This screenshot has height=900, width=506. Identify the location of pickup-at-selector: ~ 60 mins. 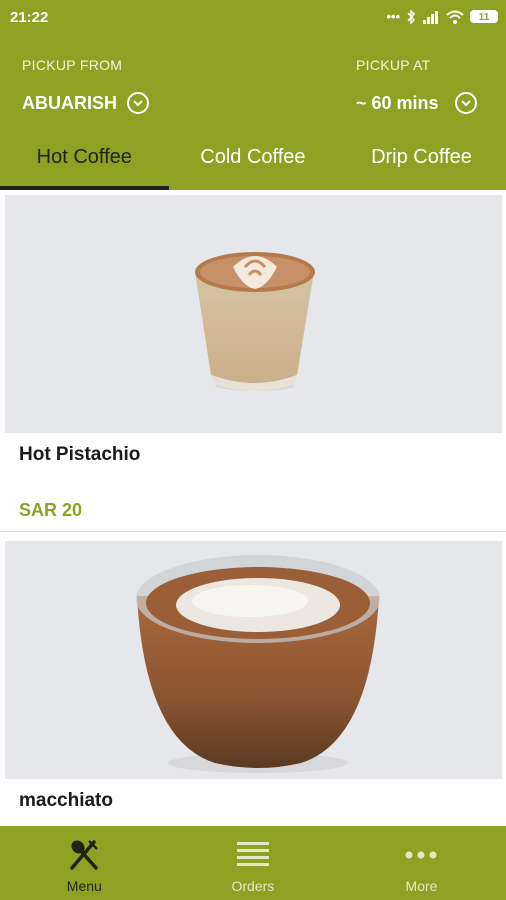
(416, 103).